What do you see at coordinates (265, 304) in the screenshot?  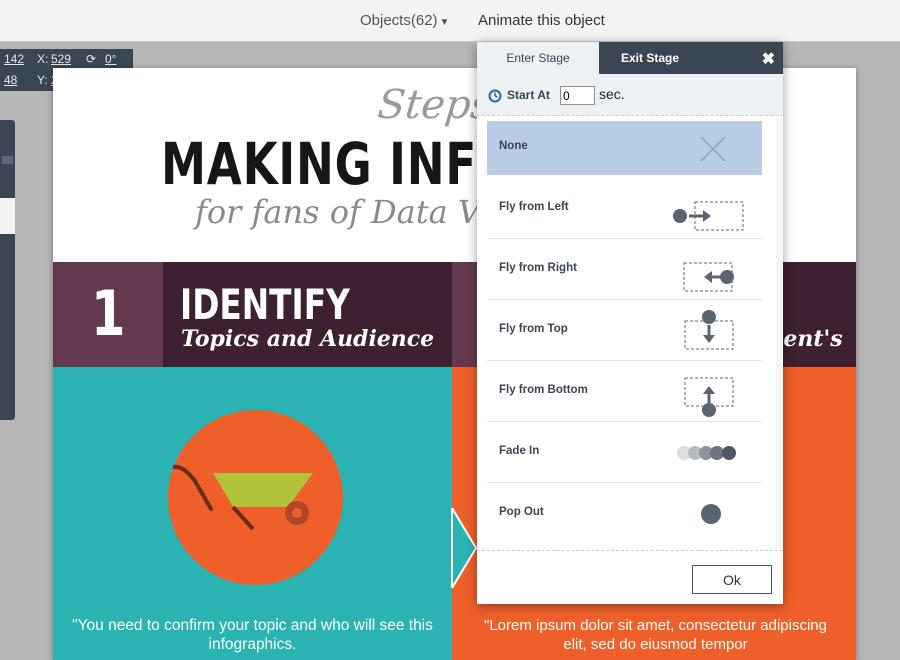 I see `identify-heading: IDENTIFY` at bounding box center [265, 304].